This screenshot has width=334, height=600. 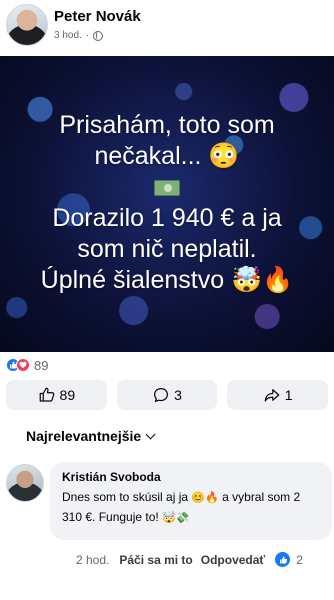 I want to click on comment-text-part-1: Dnes som to skúsil aj ja, so click(x=127, y=497).